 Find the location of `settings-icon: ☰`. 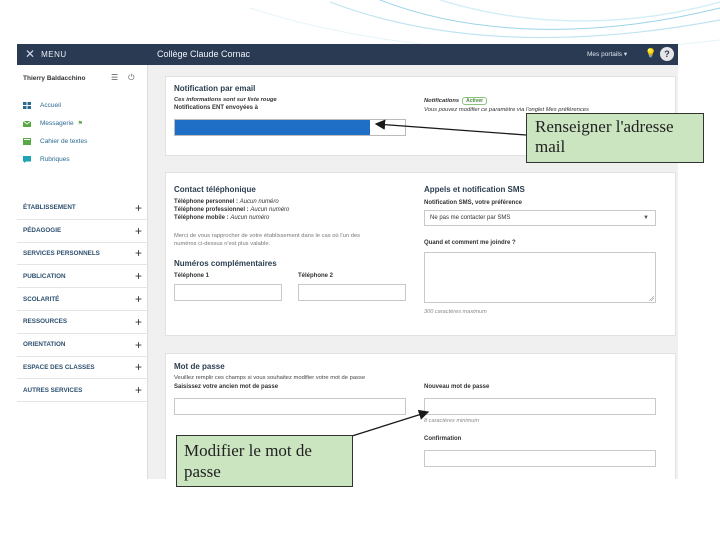

settings-icon: ☰ is located at coordinates (114, 78).